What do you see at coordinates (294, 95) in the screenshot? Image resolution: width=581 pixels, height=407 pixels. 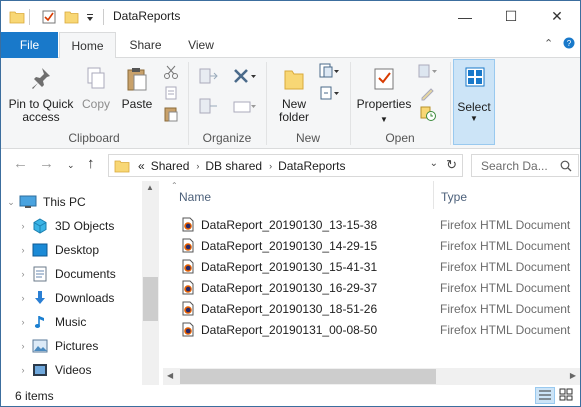 I see `new-folder-button: New folder` at bounding box center [294, 95].